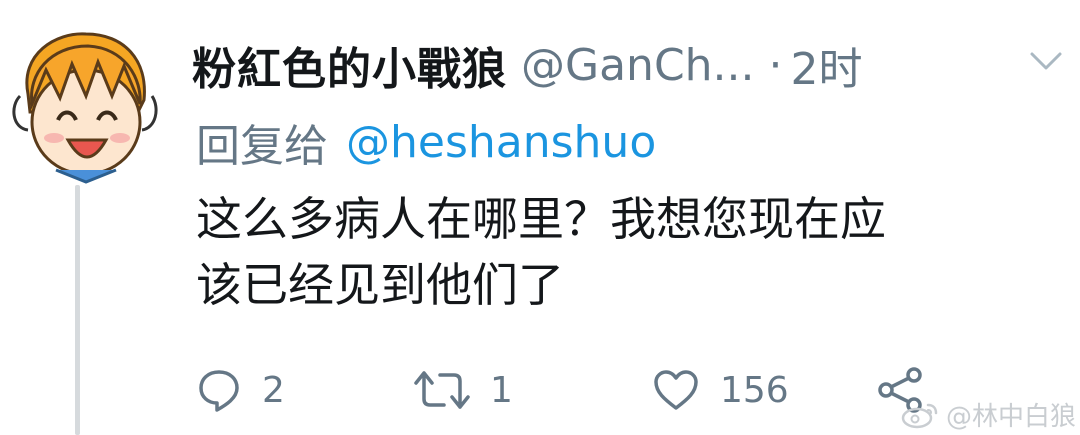 Image resolution: width=1080 pixels, height=435 pixels. I want to click on retweet-icon, so click(442, 390).